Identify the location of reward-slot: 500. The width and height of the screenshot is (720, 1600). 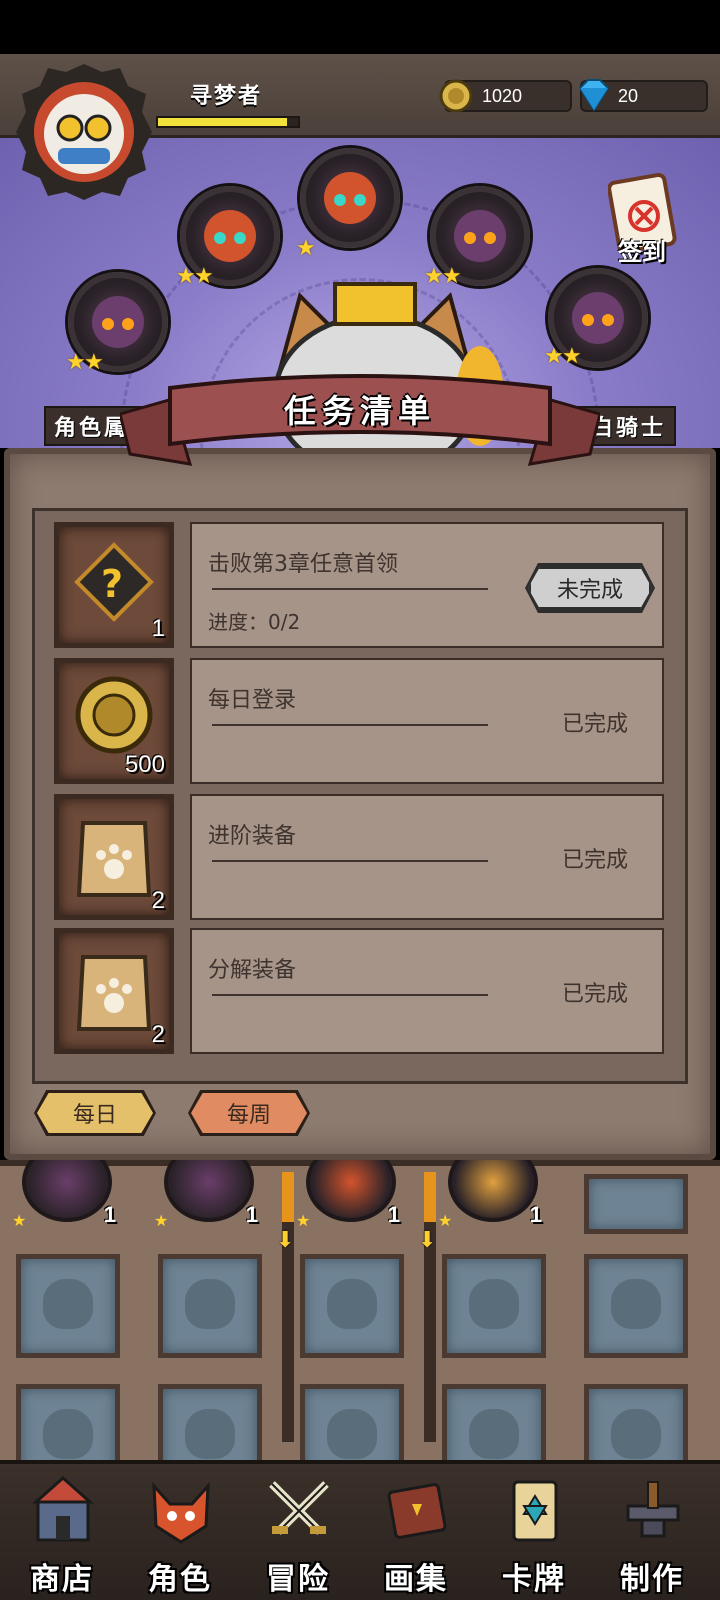
(114, 721).